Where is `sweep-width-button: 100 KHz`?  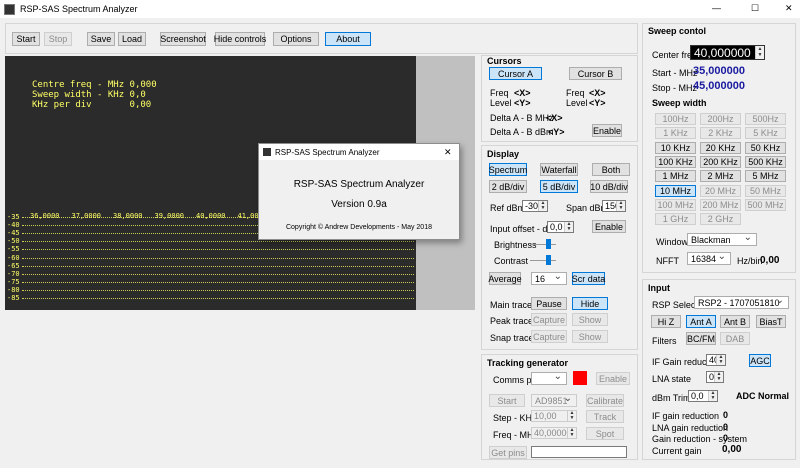 sweep-width-button: 100 KHz is located at coordinates (675, 161).